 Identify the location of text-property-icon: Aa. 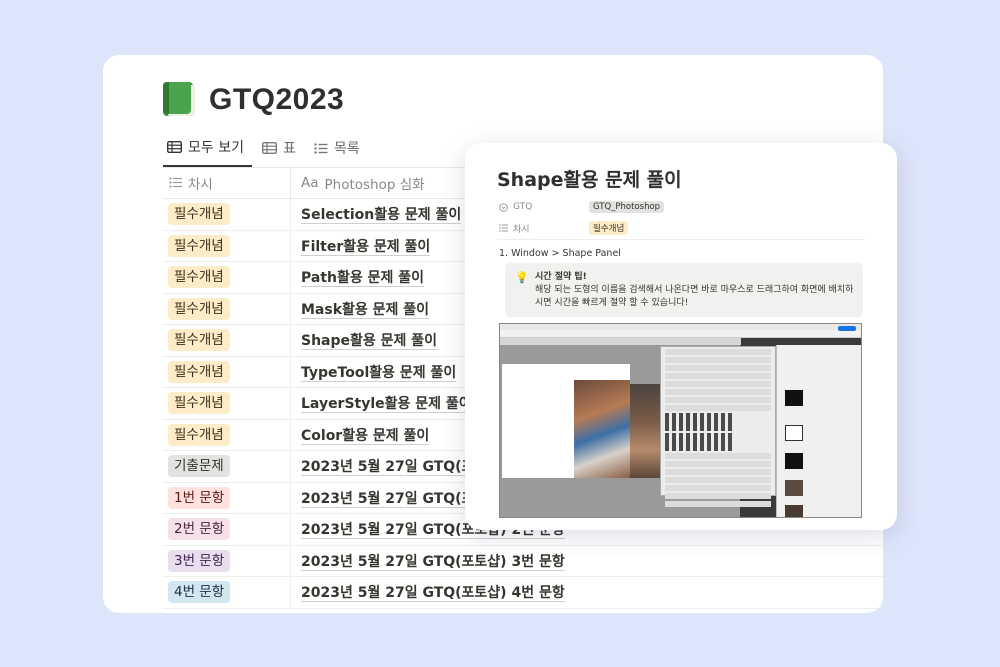
(310, 182).